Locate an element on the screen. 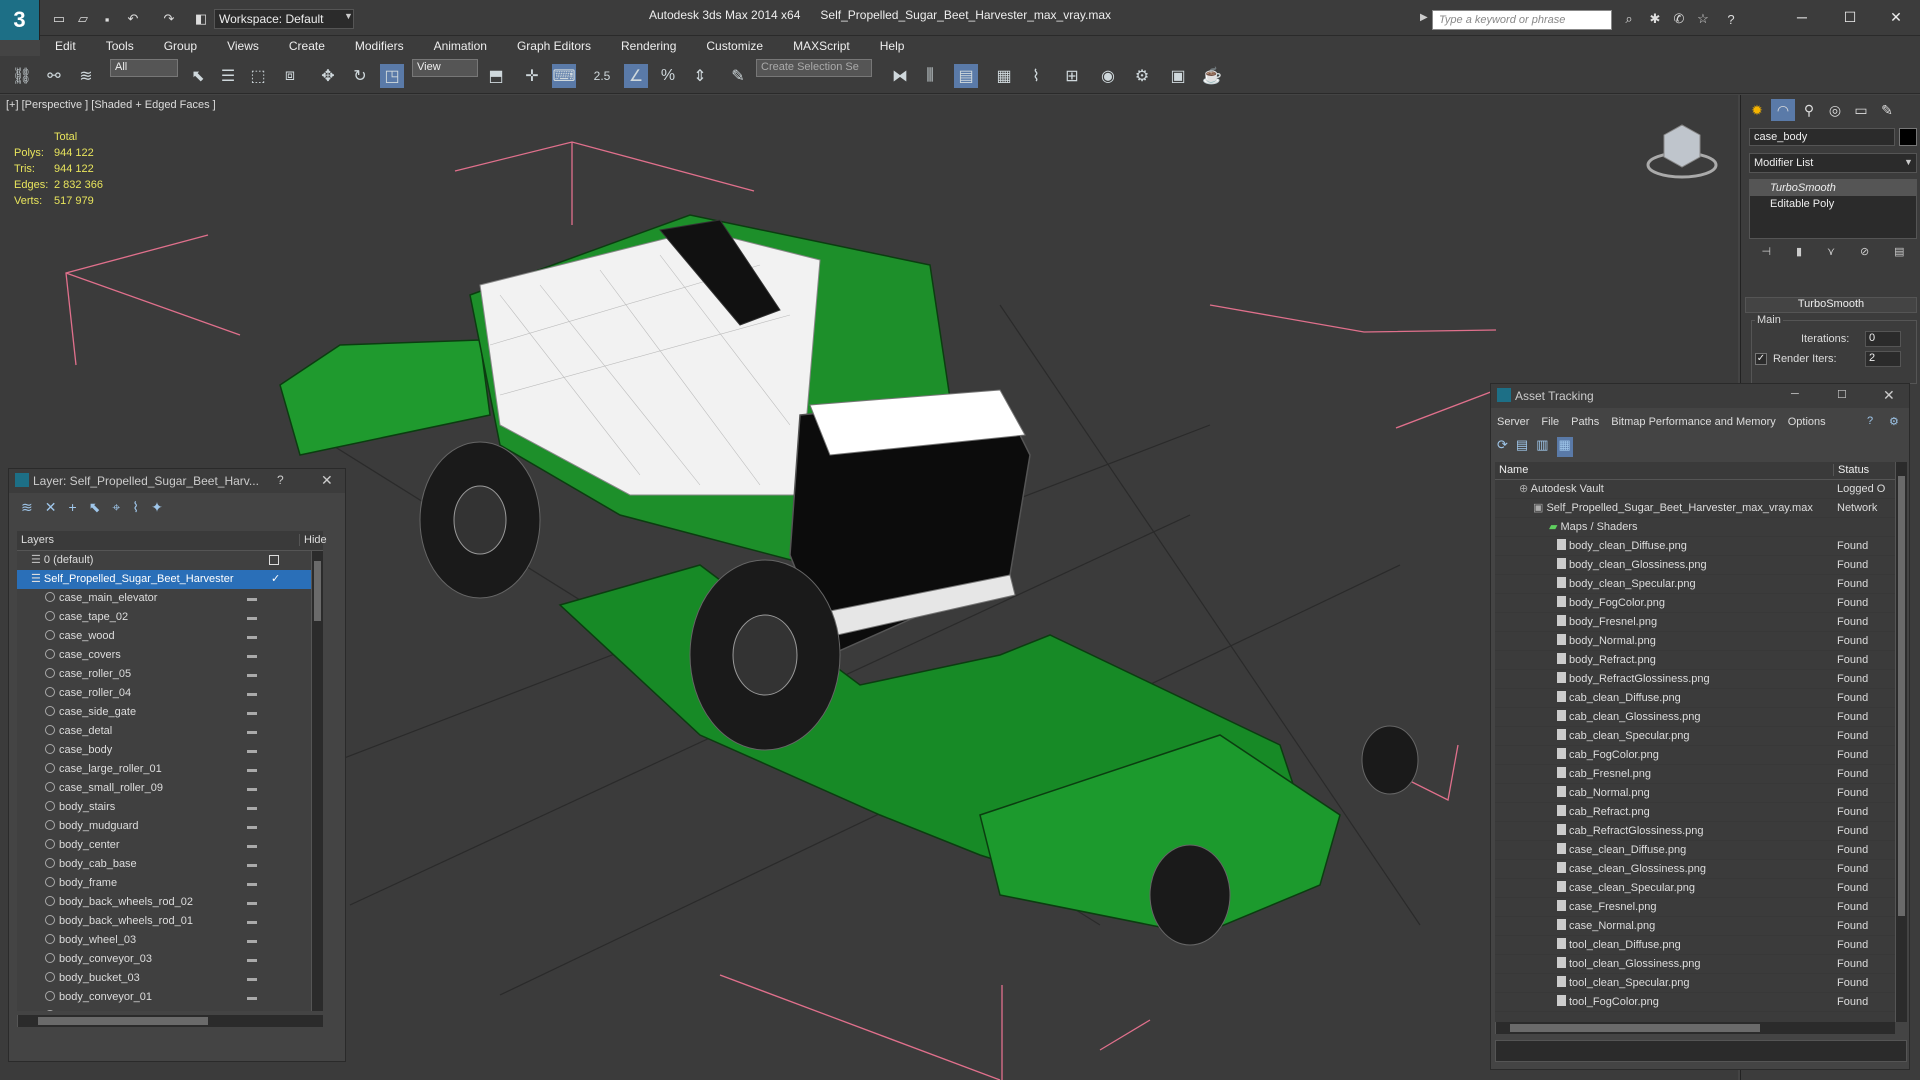 The width and height of the screenshot is (1920, 1080). layer-row-selected: ☰ Self_Propelled_Sugar_Beet_Harvester ✓ is located at coordinates (170, 579).